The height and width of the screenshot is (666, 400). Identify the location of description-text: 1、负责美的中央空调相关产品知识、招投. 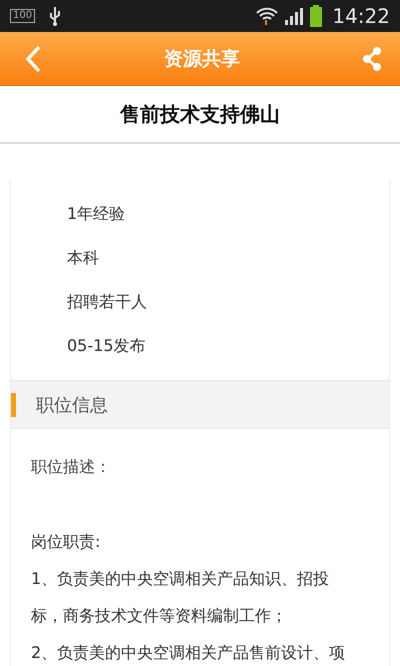
(180, 579).